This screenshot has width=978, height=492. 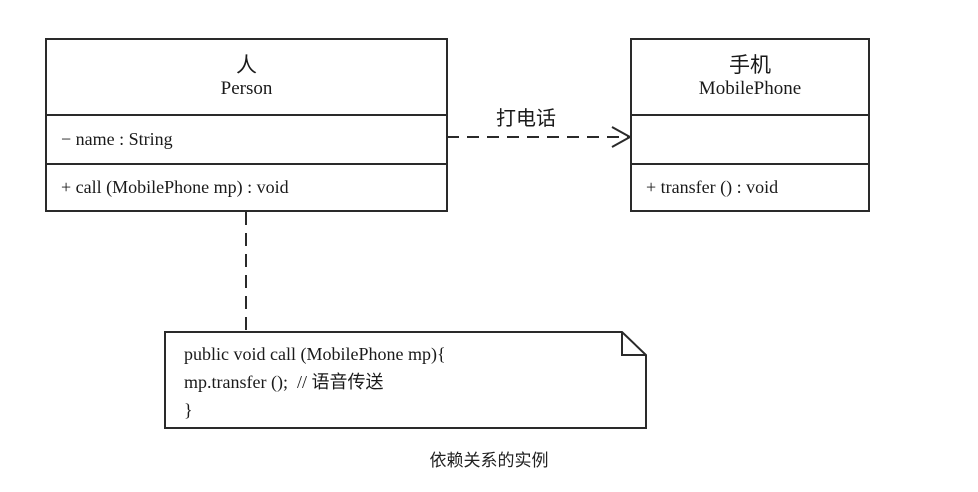 What do you see at coordinates (750, 88) in the screenshot?
I see `phone-class-name-en: MobilePhone` at bounding box center [750, 88].